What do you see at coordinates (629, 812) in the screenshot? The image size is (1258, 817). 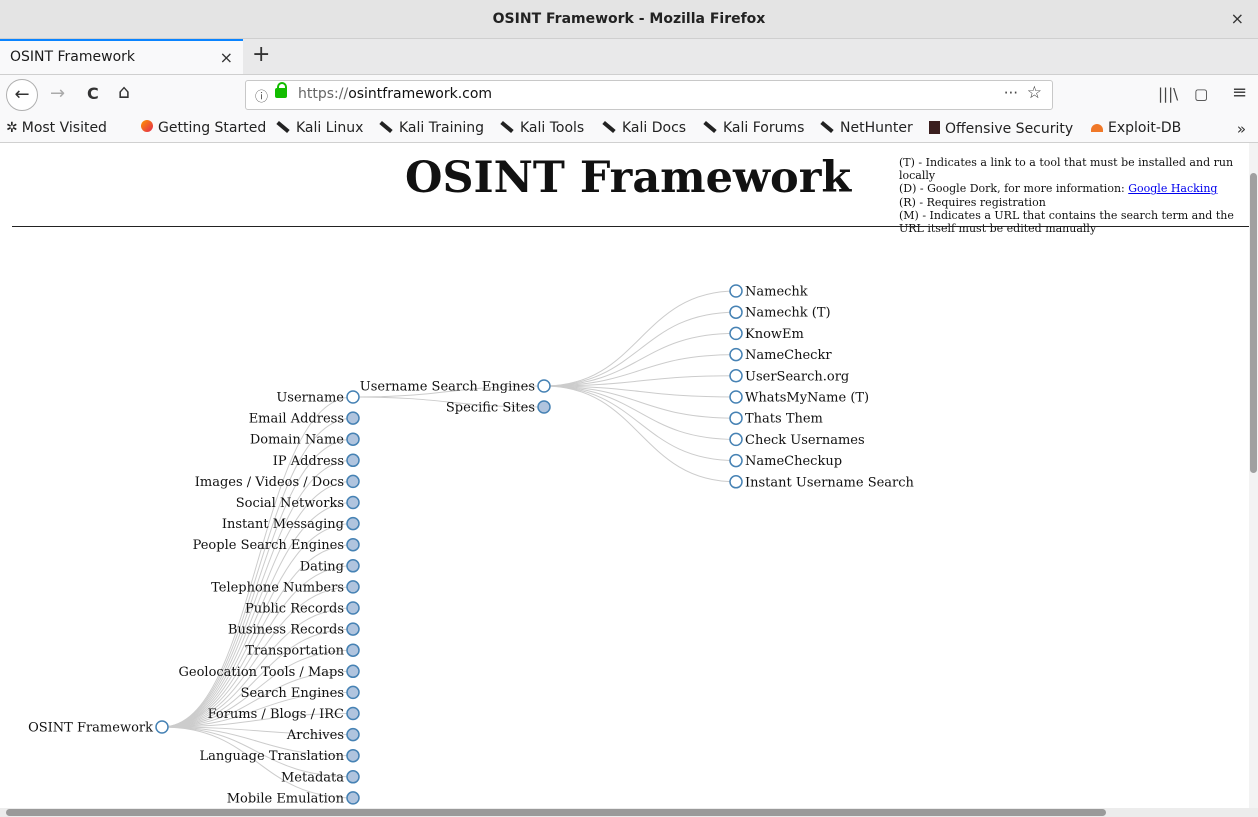 I see `horizontal-scrollbar` at bounding box center [629, 812].